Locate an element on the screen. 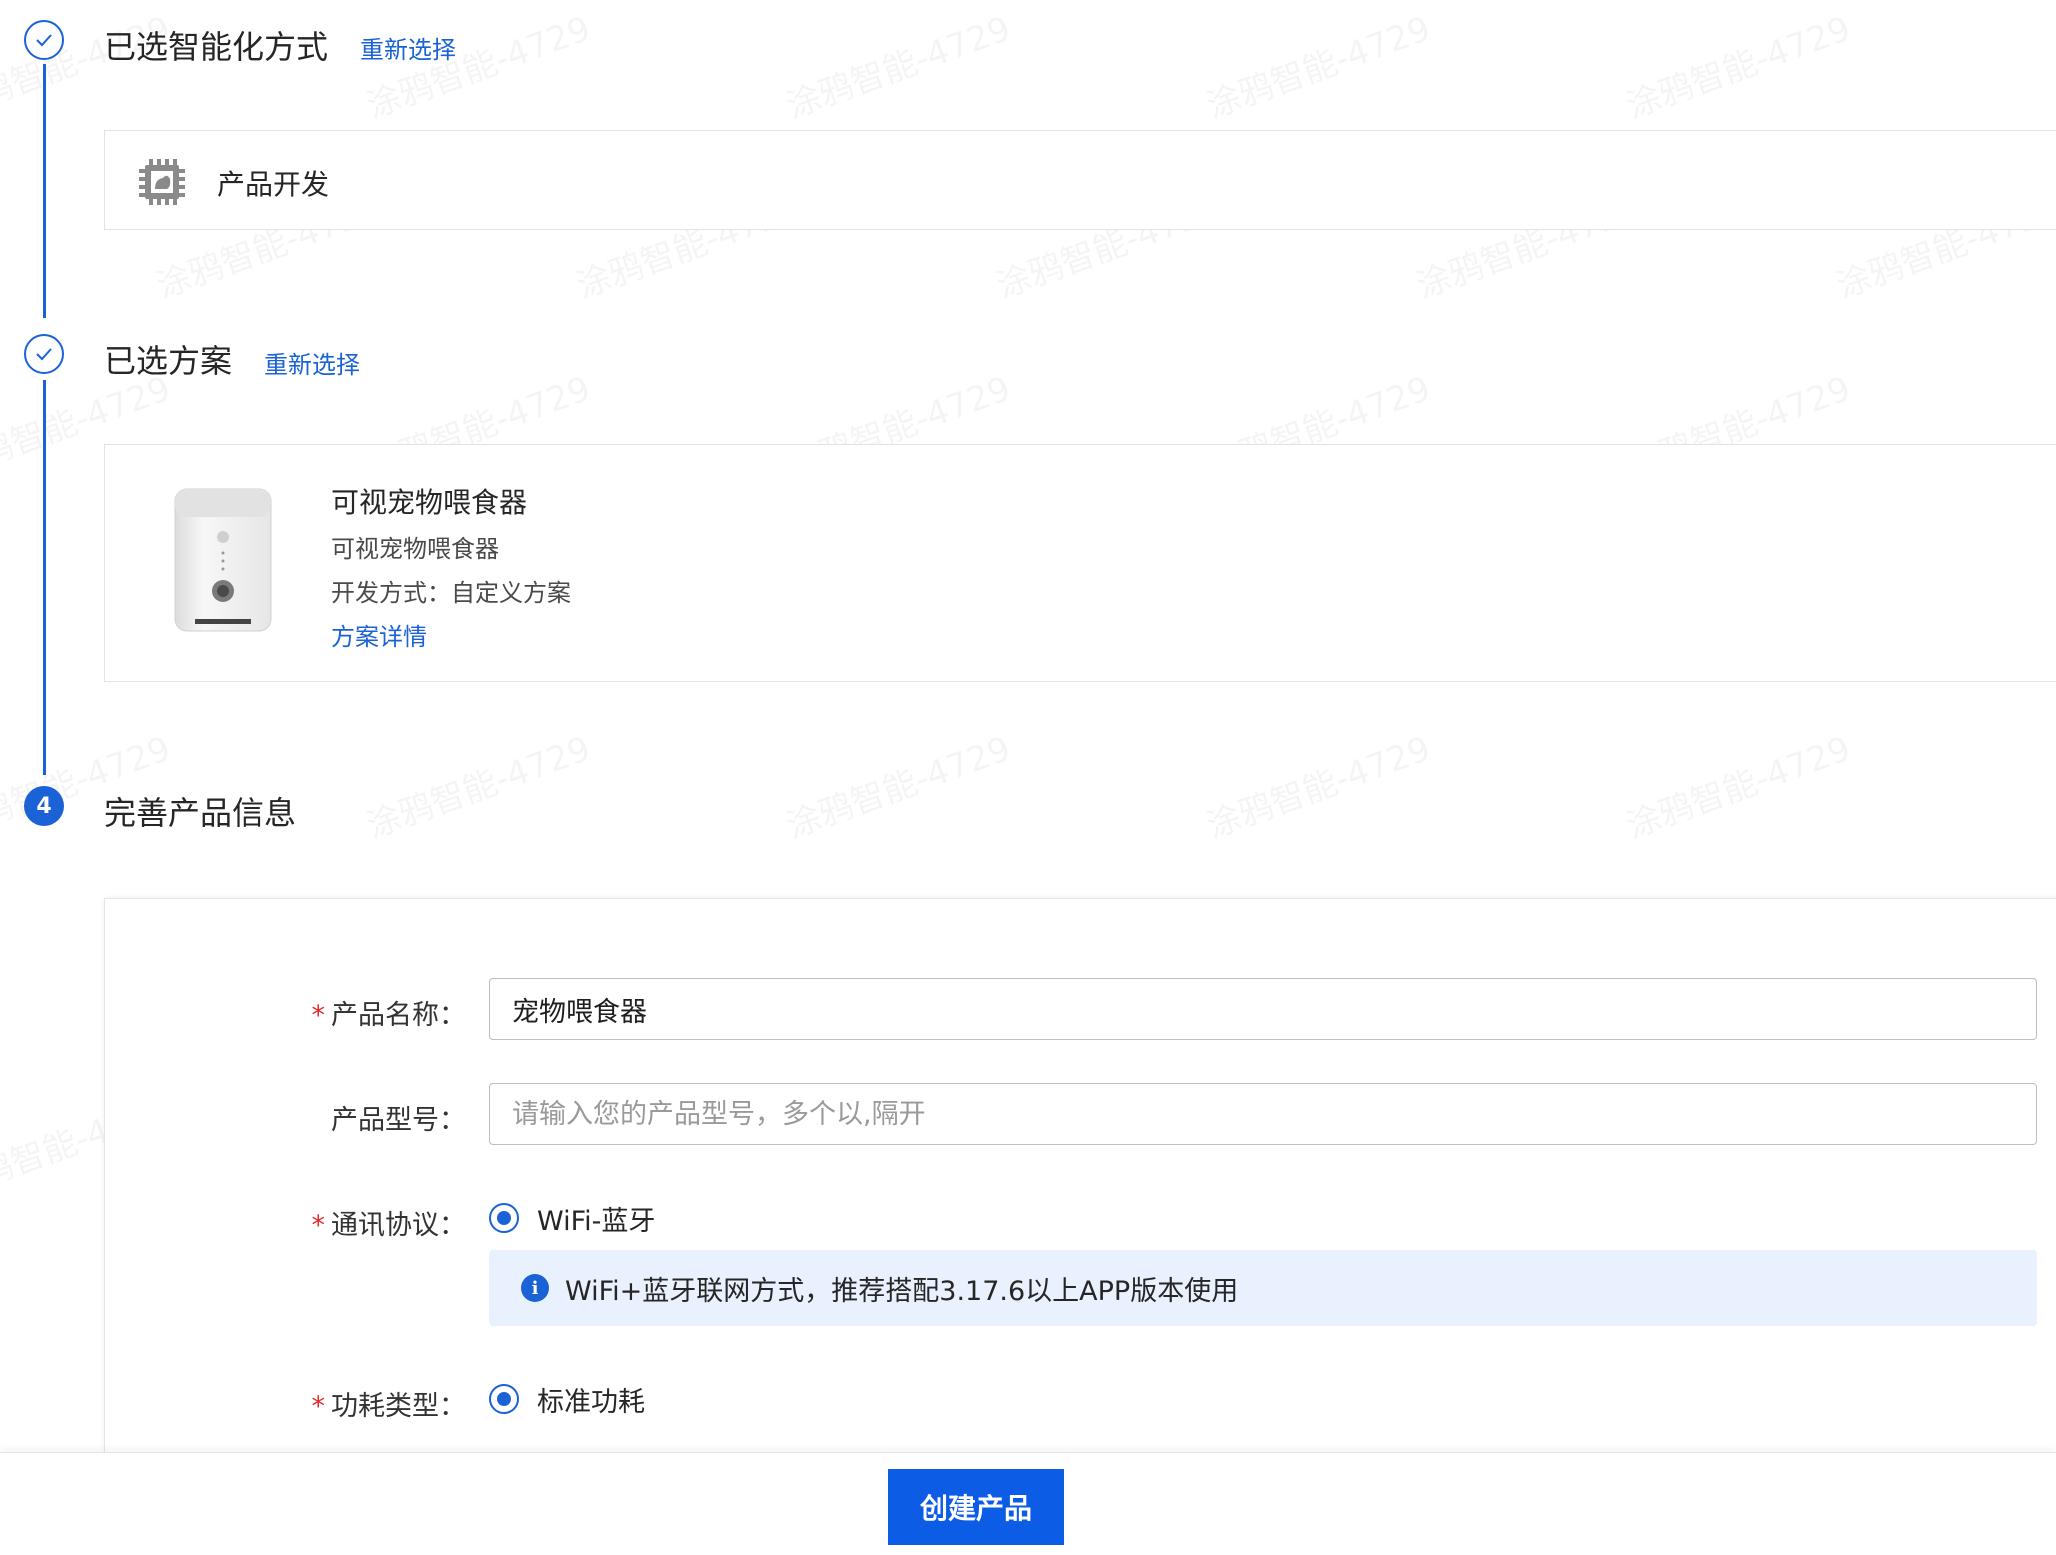 This screenshot has width=2056, height=1555. create-product-button: 创建产品 is located at coordinates (976, 1507).